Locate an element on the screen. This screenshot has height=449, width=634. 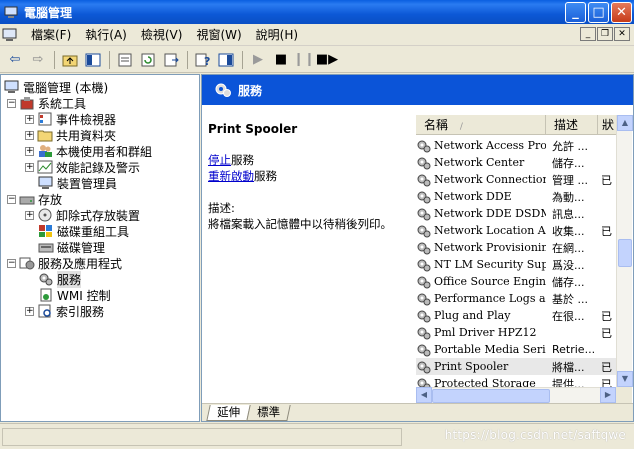
stop-icon: ■ is located at coordinates (281, 60).